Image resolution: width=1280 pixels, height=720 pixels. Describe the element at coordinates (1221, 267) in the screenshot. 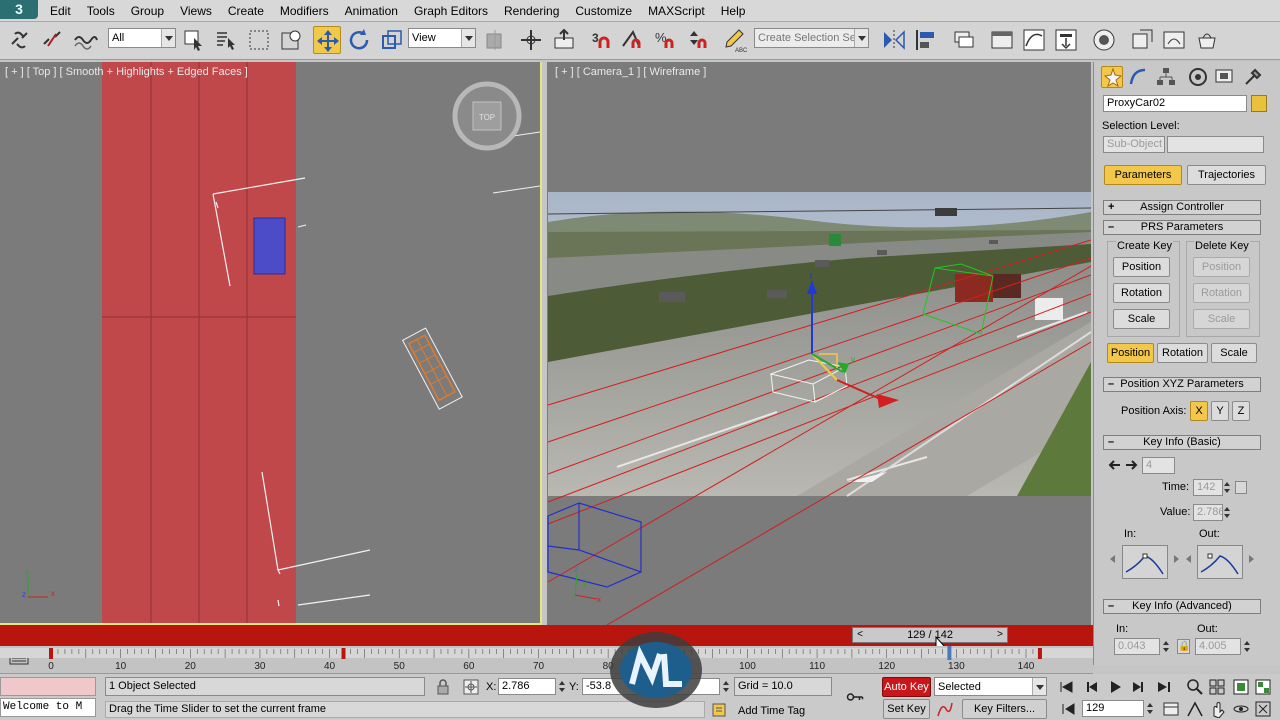

I see `delete-position-key-button: Position` at that location.